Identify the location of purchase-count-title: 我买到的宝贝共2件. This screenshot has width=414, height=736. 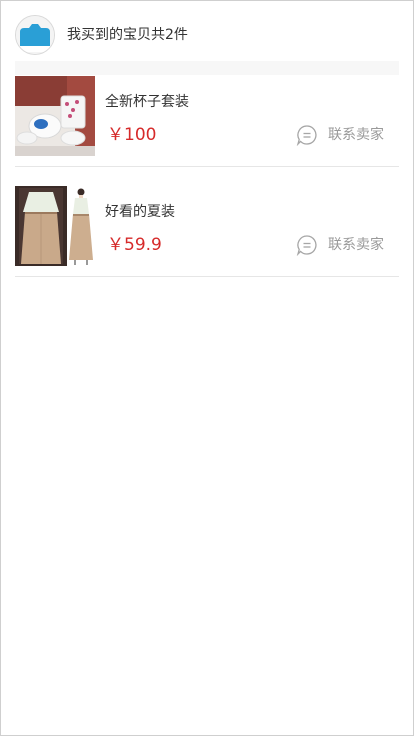
(127, 35).